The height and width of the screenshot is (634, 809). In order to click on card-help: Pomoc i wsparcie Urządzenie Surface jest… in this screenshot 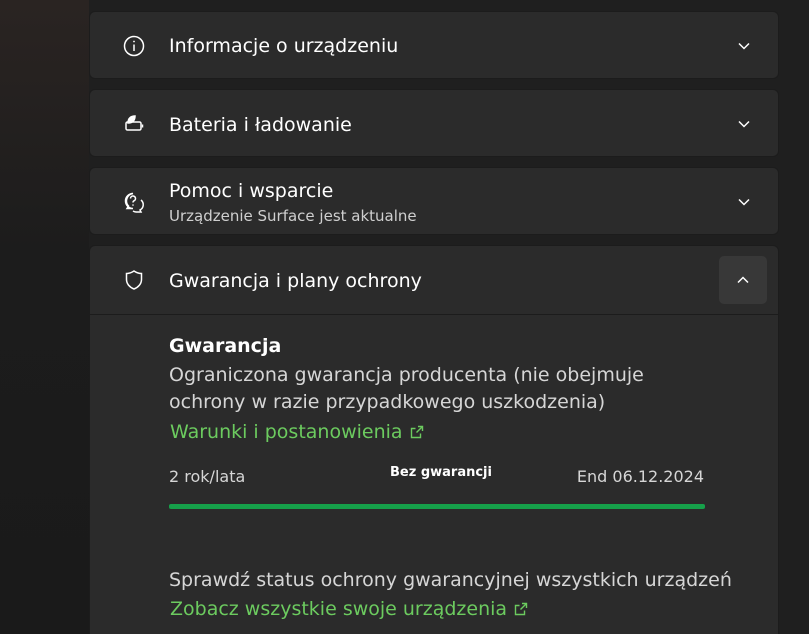, I will do `click(434, 201)`.